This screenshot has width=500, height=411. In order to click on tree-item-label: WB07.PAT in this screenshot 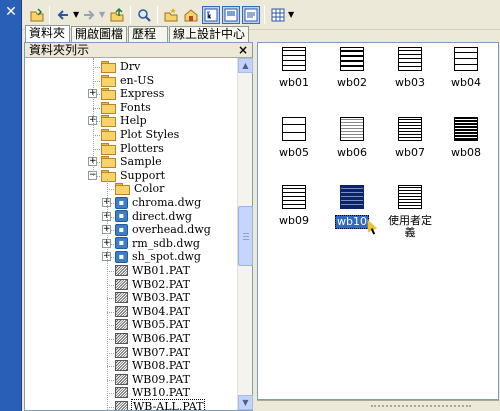, I will do `click(161, 352)`.